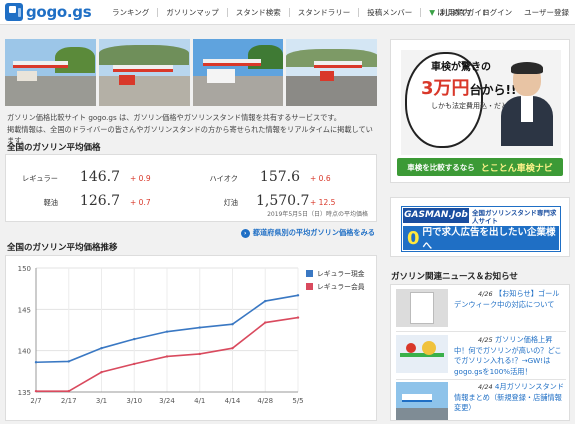  Describe the element at coordinates (461, 67) in the screenshot. I see `ad-headline: 車検が驚きの` at that location.